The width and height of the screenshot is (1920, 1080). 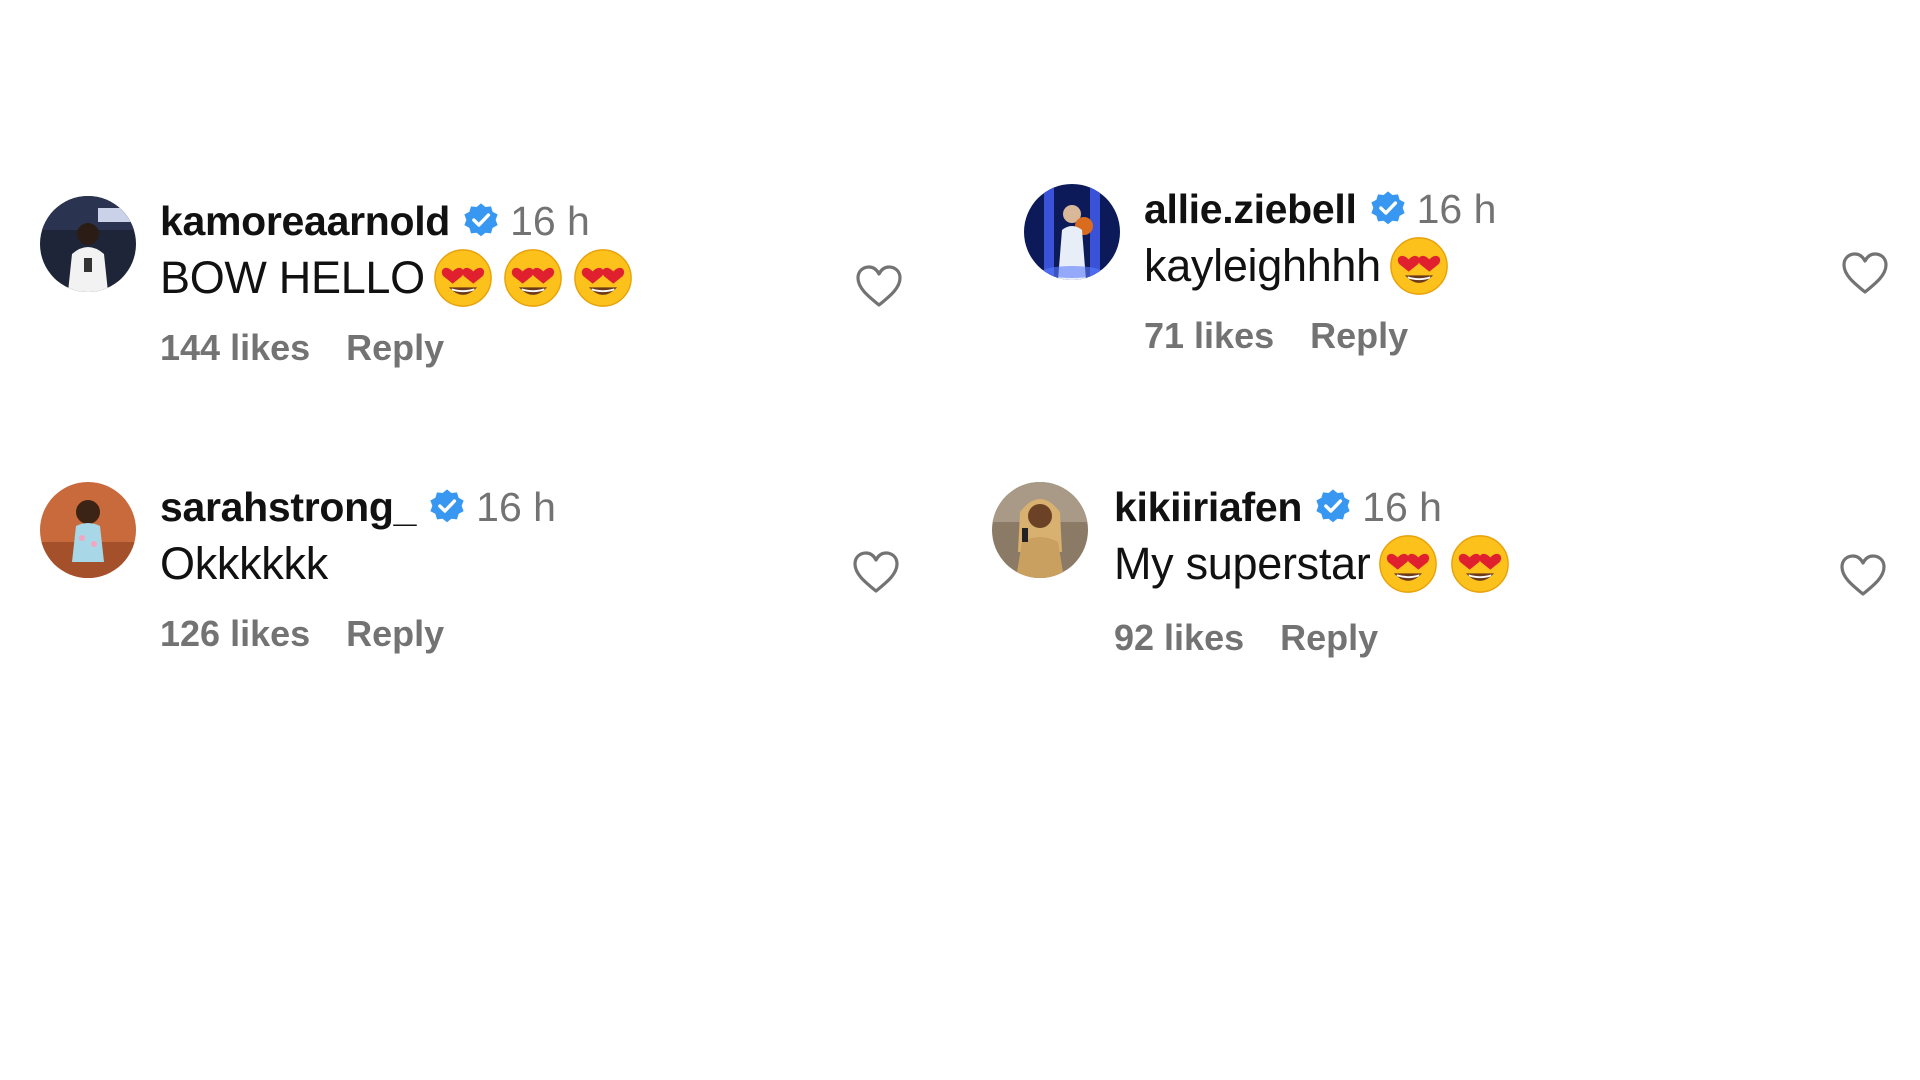 What do you see at coordinates (288, 507) in the screenshot?
I see `comment-username: sarahstrong_` at bounding box center [288, 507].